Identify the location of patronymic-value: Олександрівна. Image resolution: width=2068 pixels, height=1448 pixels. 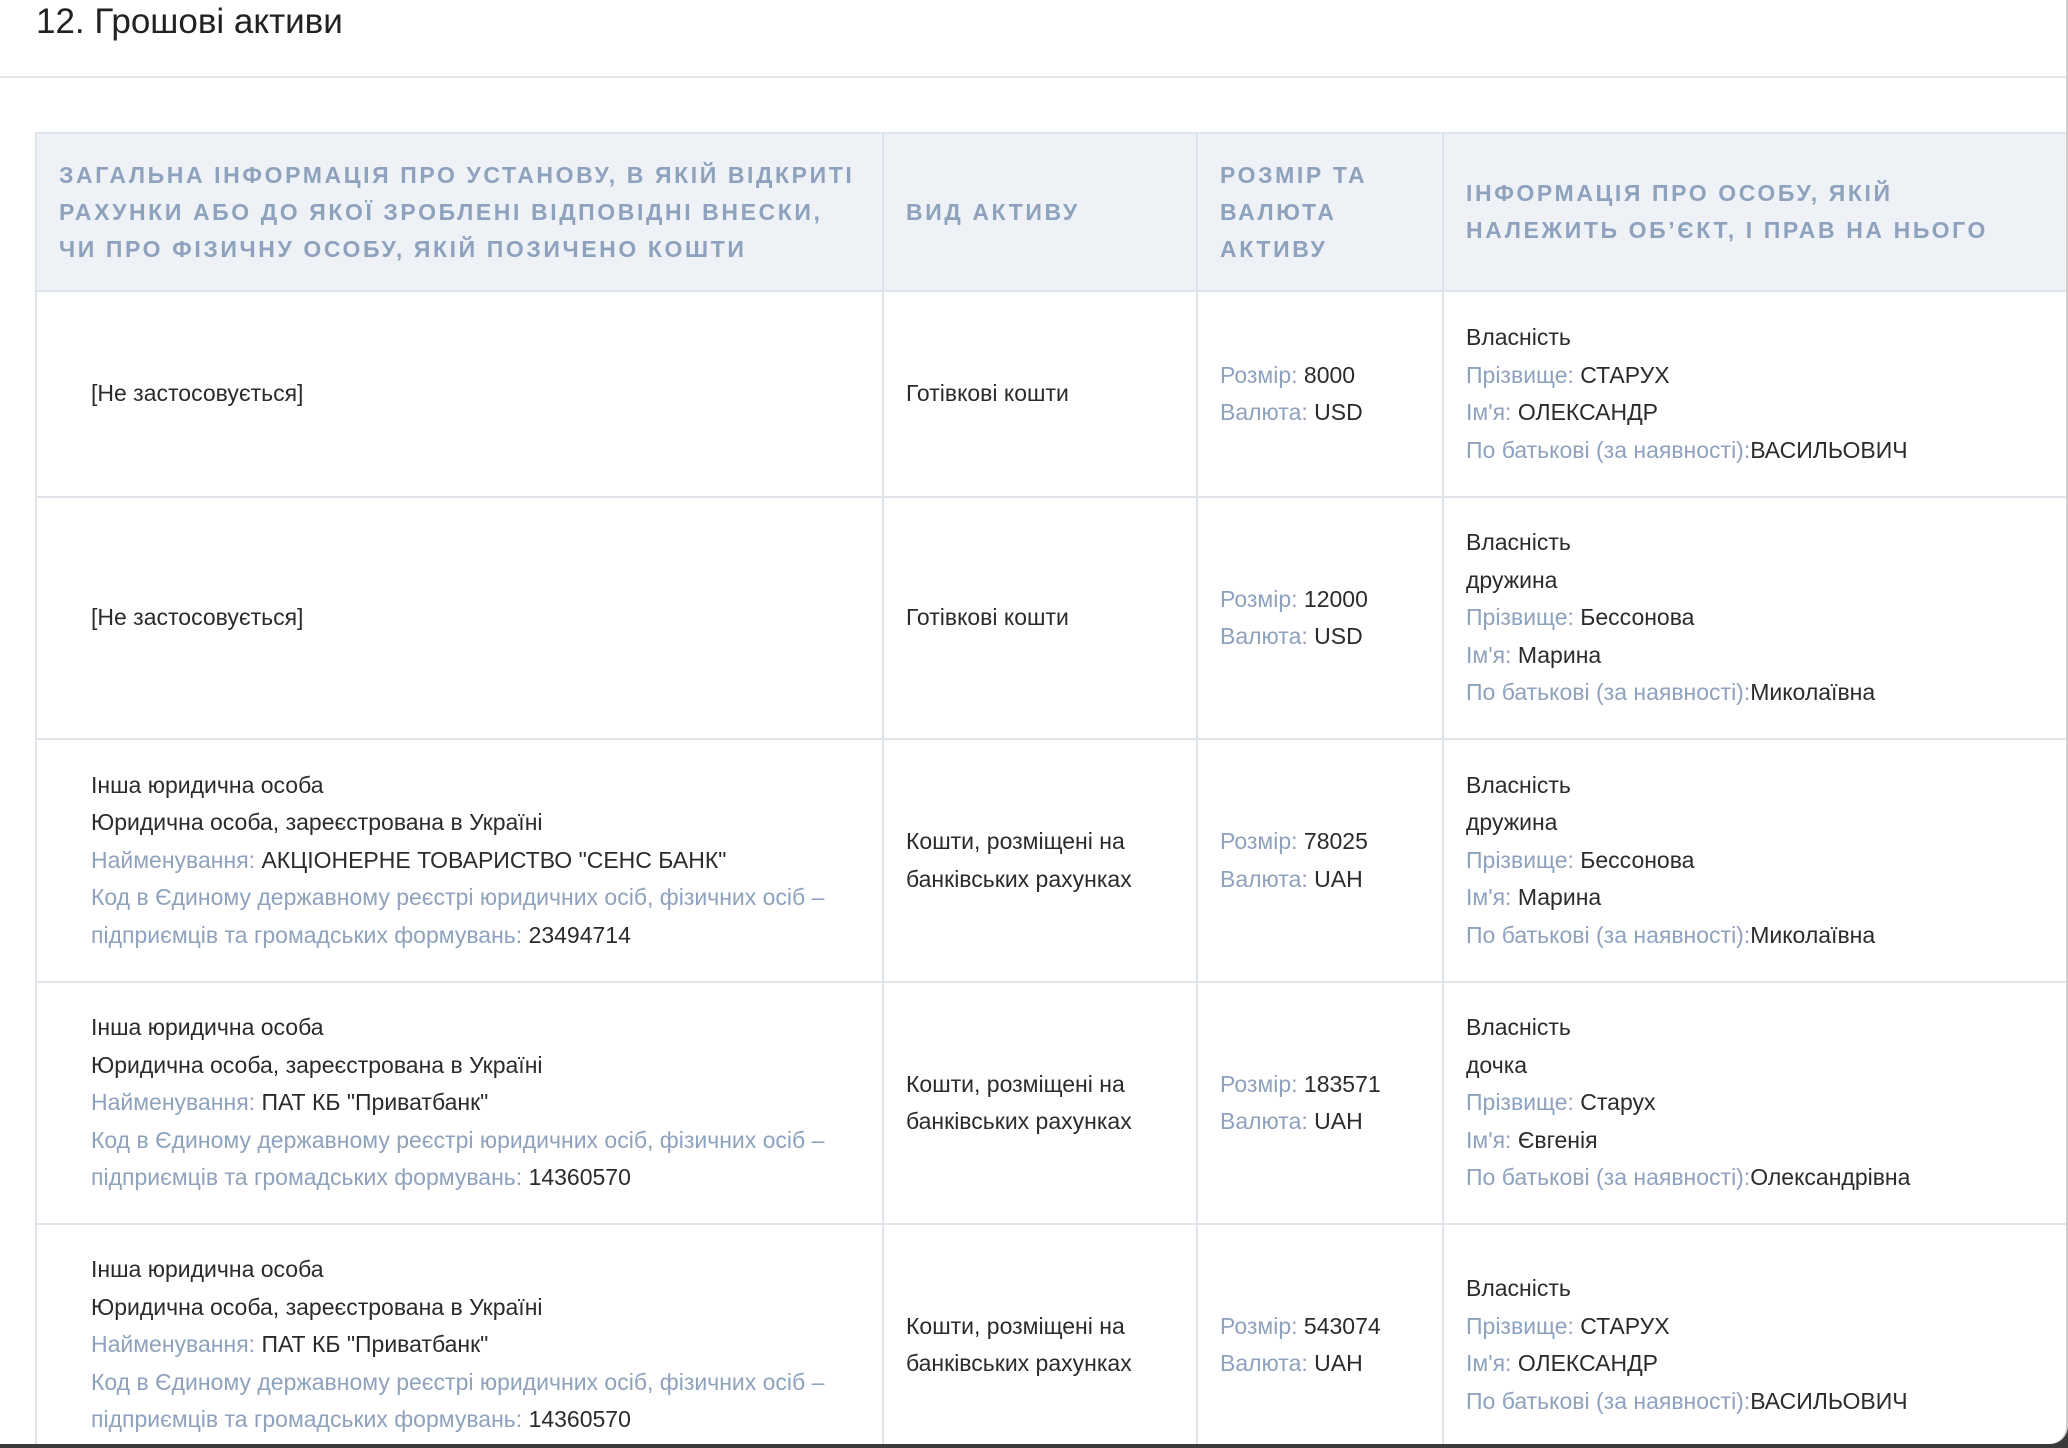
(1830, 1177).